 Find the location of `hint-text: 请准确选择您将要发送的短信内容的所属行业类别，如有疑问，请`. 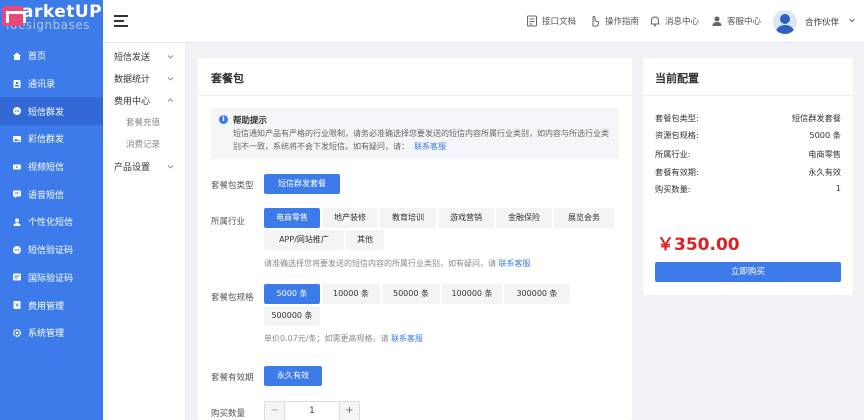

hint-text: 请准确选择您将要发送的短信内容的所属行业类别，如有疑问，请 is located at coordinates (380, 263).